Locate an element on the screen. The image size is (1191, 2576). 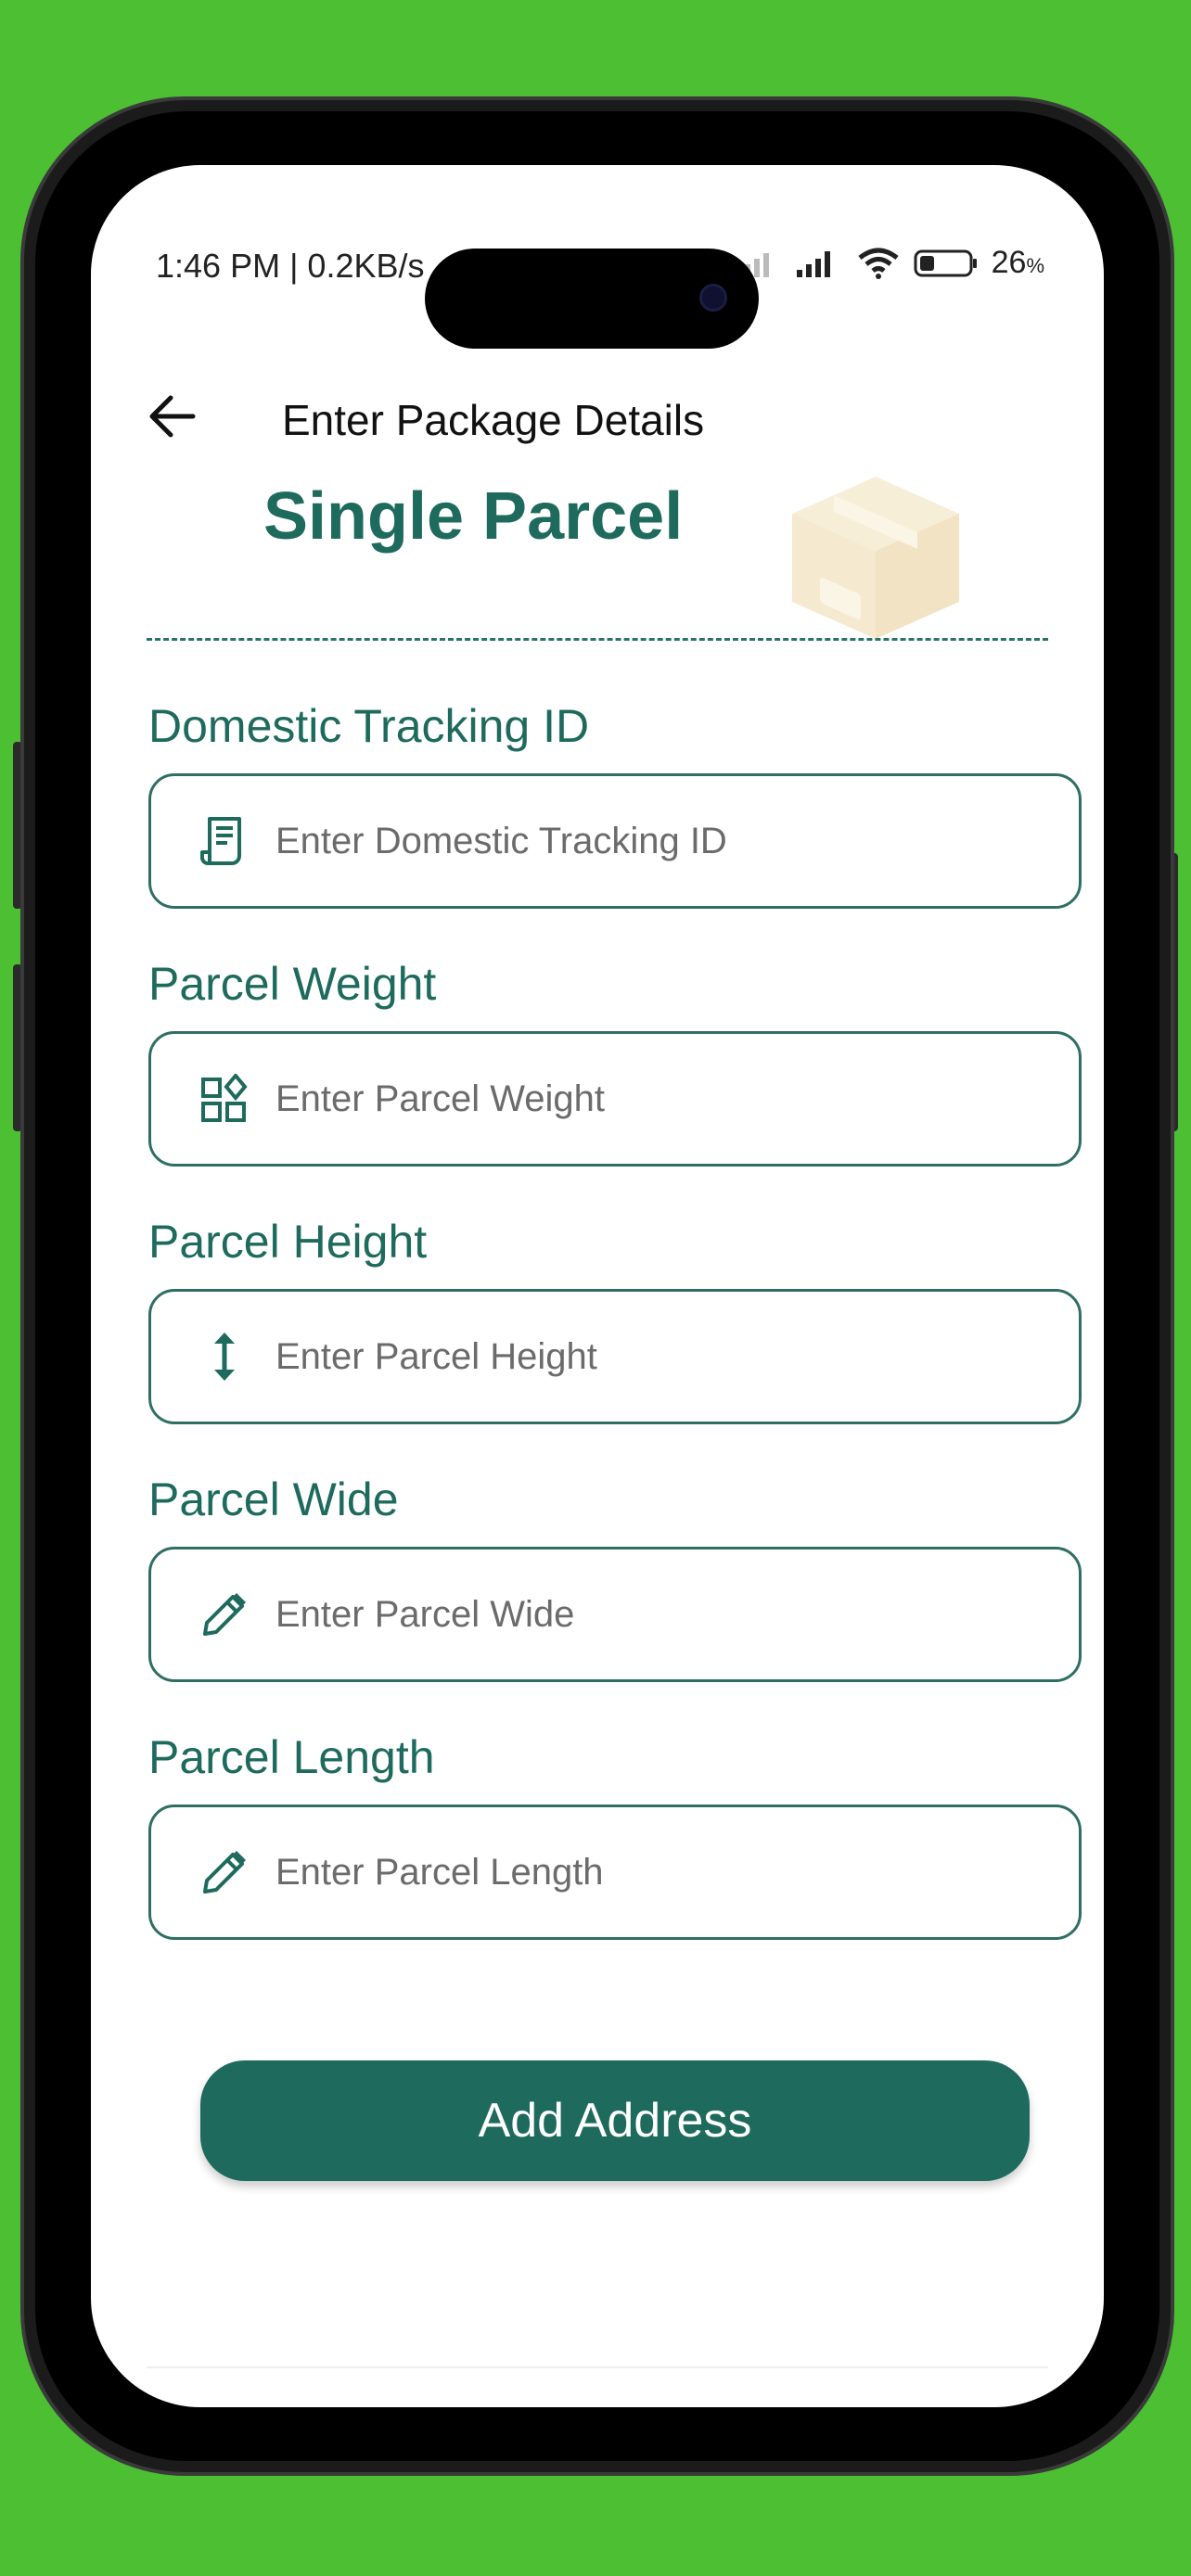
length-label: Parcel Length is located at coordinates (291, 1757).